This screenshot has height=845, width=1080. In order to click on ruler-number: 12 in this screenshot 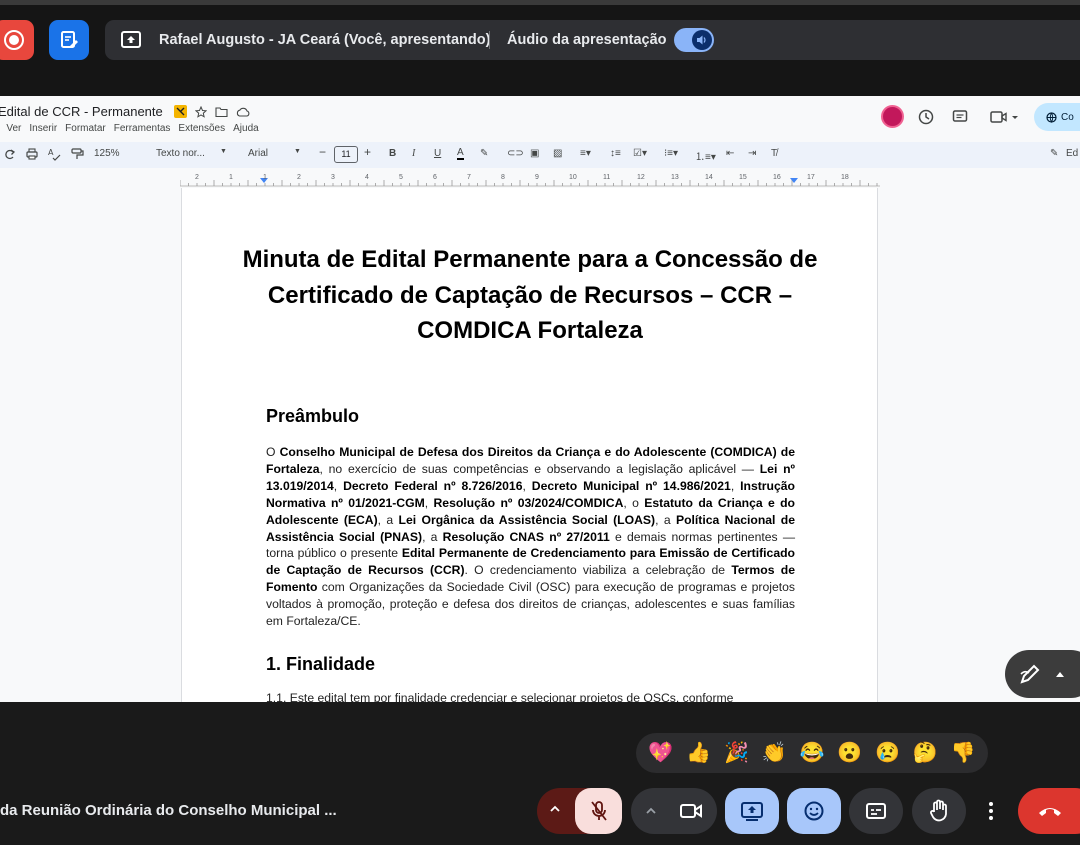, I will do `click(641, 177)`.